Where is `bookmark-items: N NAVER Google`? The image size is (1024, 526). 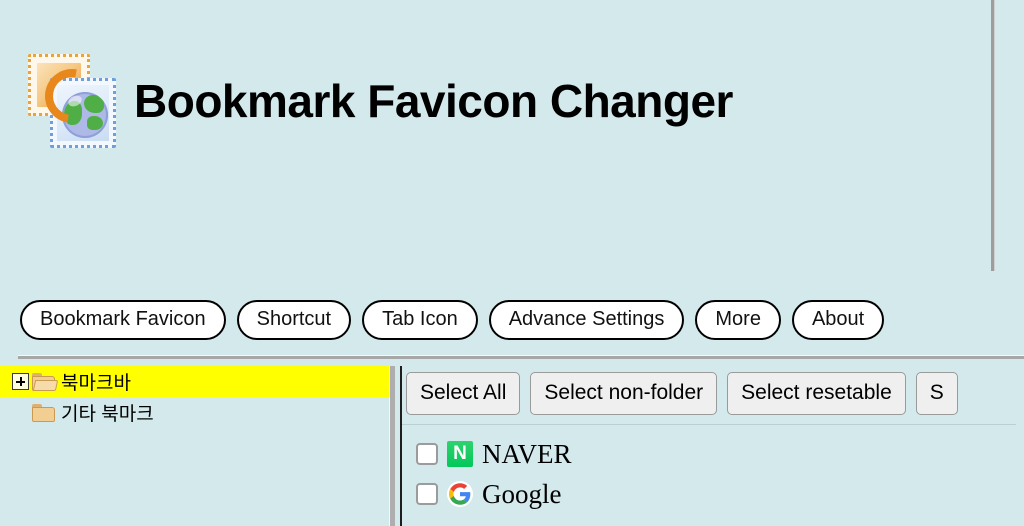
bookmark-items: N NAVER Google is located at coordinates (713, 469).